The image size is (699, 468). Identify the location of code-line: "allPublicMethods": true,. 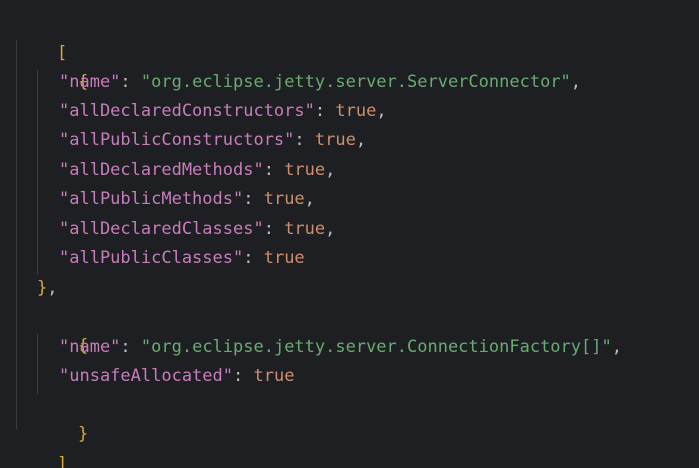
(187, 199).